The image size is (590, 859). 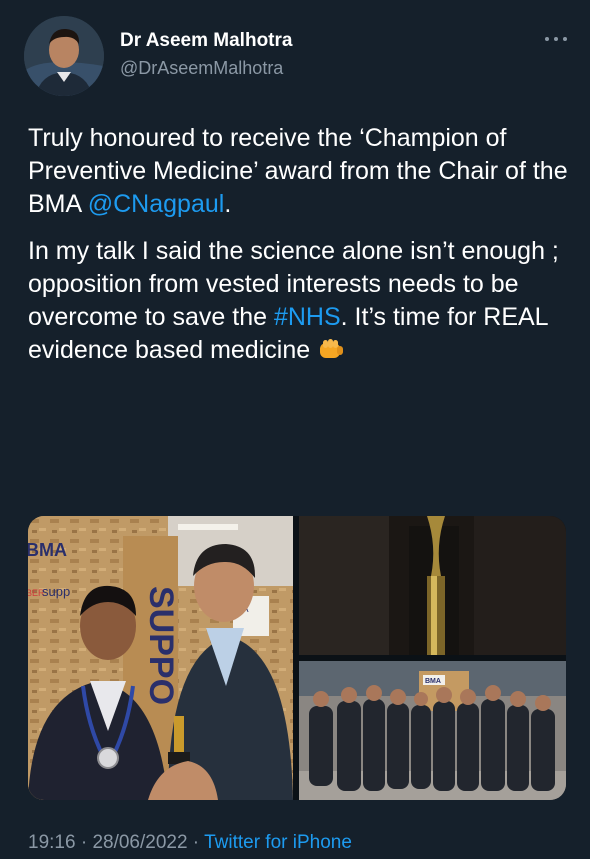 What do you see at coordinates (52, 842) in the screenshot?
I see `tweet-time: 19:16` at bounding box center [52, 842].